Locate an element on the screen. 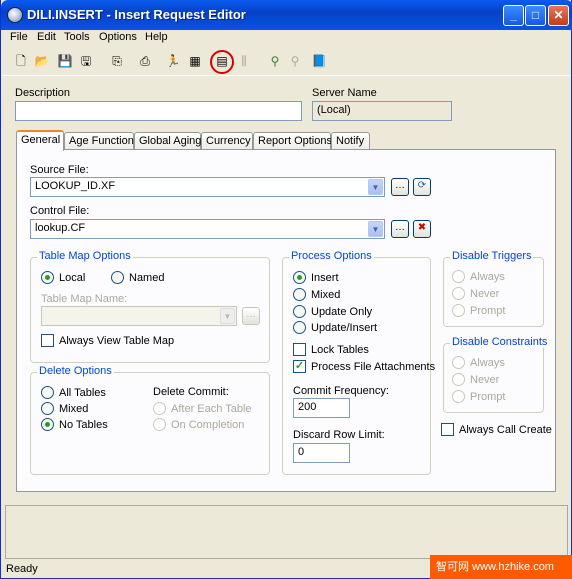  tab-age-function: Age Function is located at coordinates (99, 141).